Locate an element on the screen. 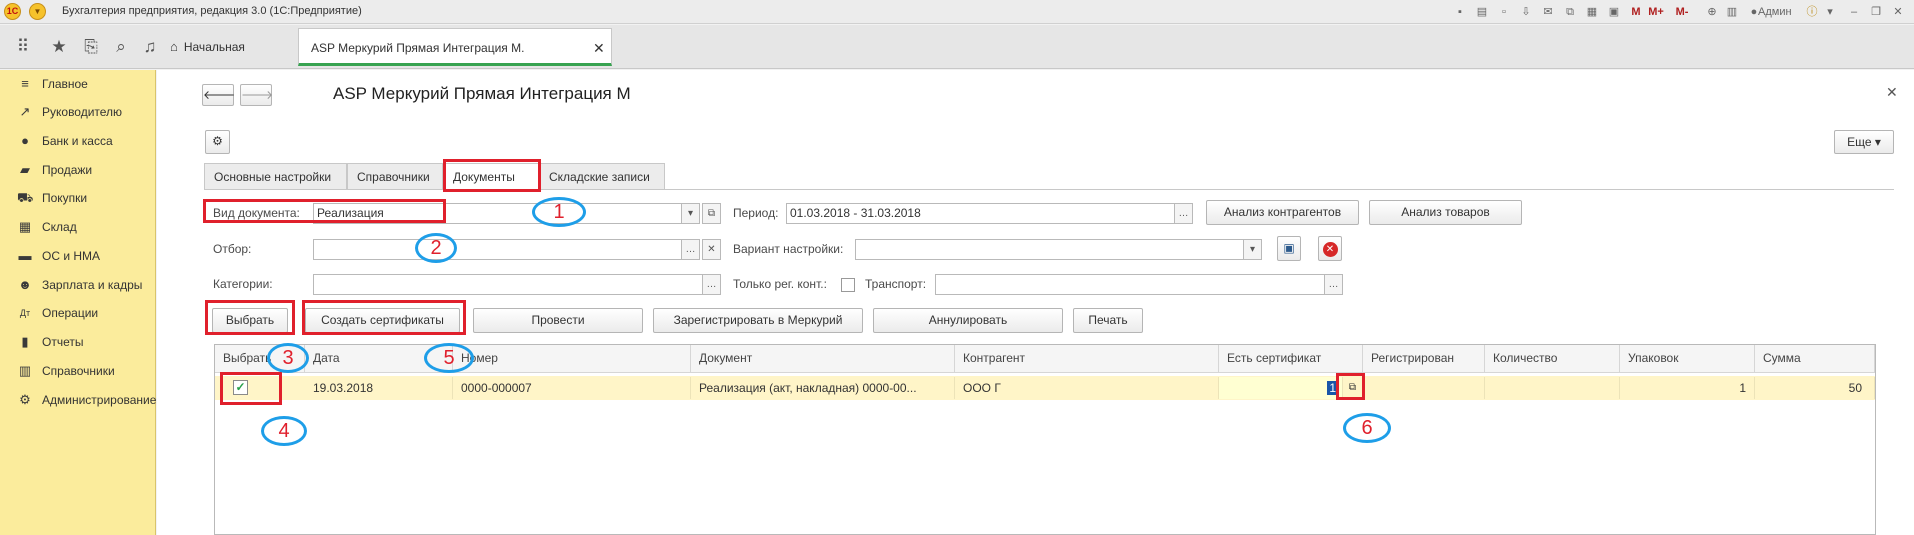 This screenshot has width=1914, height=535. sidebar-item-sales: ▰ Продажи is located at coordinates (78, 170).